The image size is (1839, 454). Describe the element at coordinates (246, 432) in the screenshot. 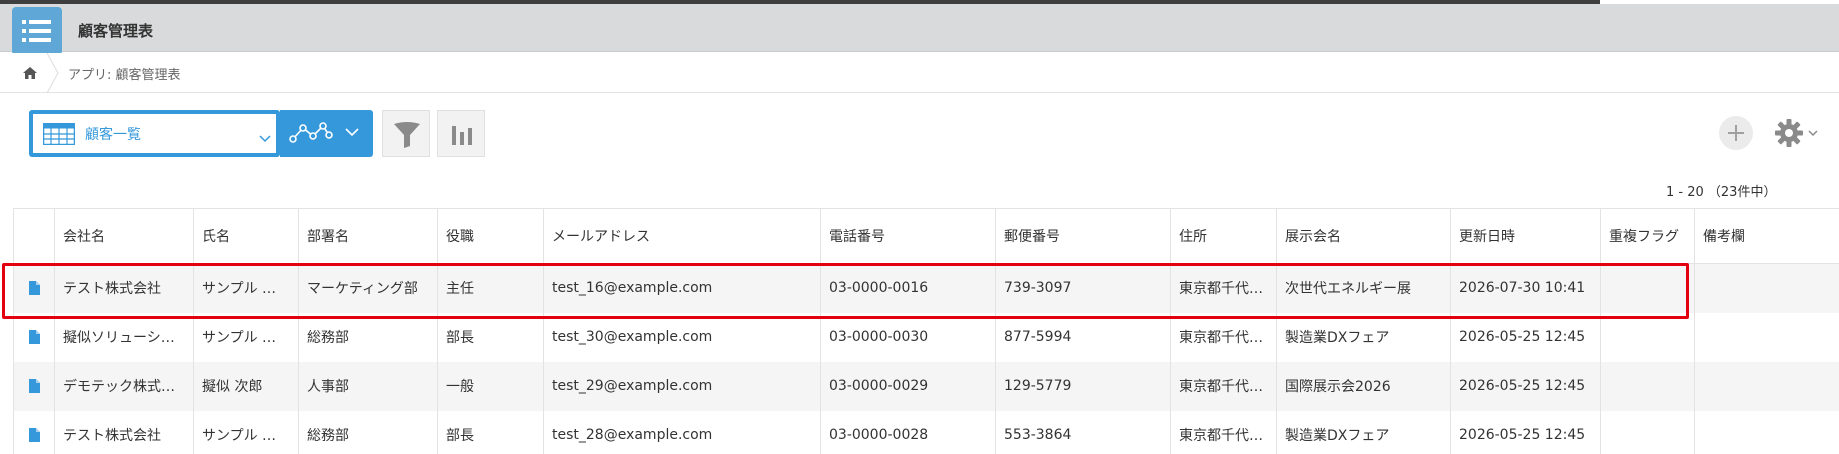

I see `table-cell: サンプル 花子` at that location.